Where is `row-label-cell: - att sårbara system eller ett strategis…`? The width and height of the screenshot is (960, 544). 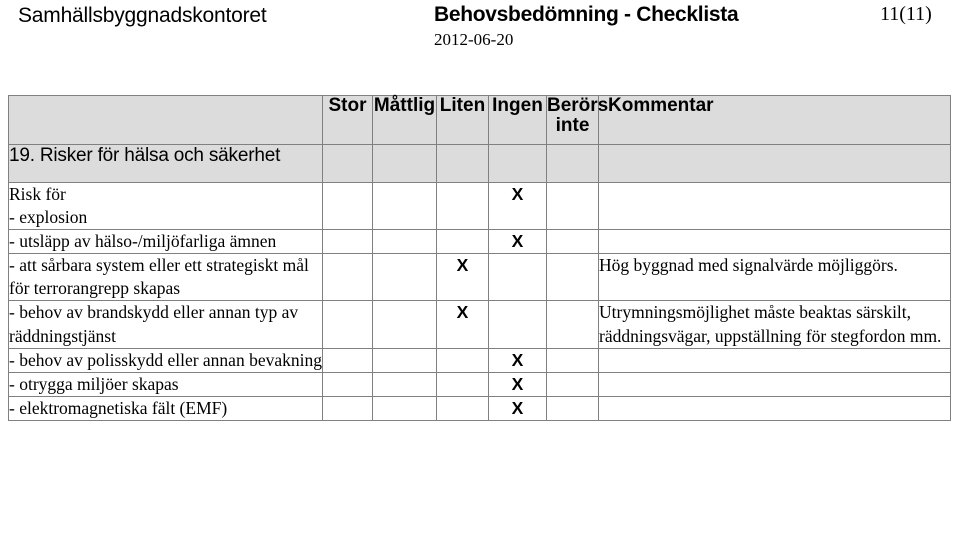
row-label-cell: - att sårbara system eller ett strategis… is located at coordinates (165, 277).